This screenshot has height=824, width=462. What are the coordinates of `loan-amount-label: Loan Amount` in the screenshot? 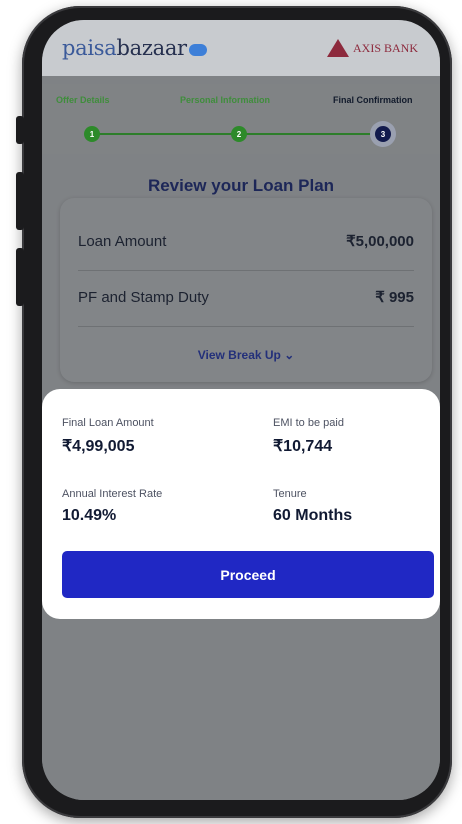 It's located at (122, 241).